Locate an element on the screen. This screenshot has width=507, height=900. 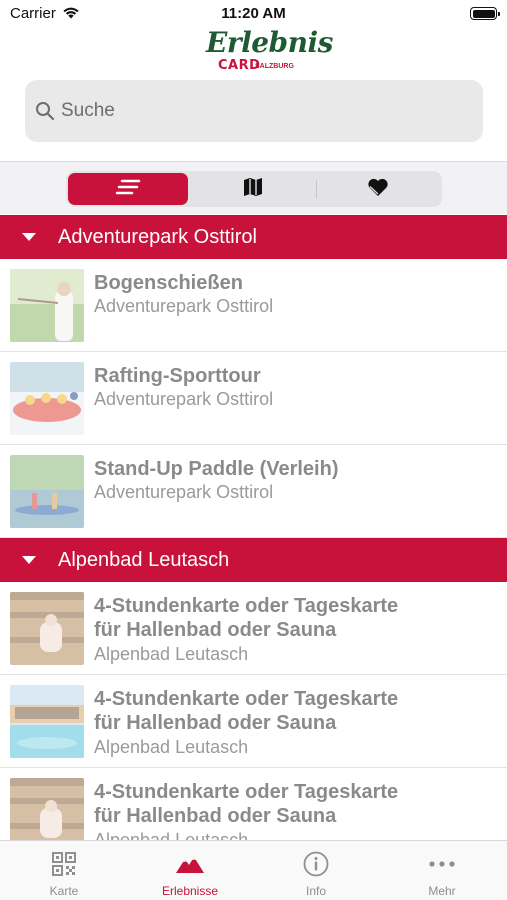
section-title: Alpenbad Leutasch is located at coordinates (144, 560).